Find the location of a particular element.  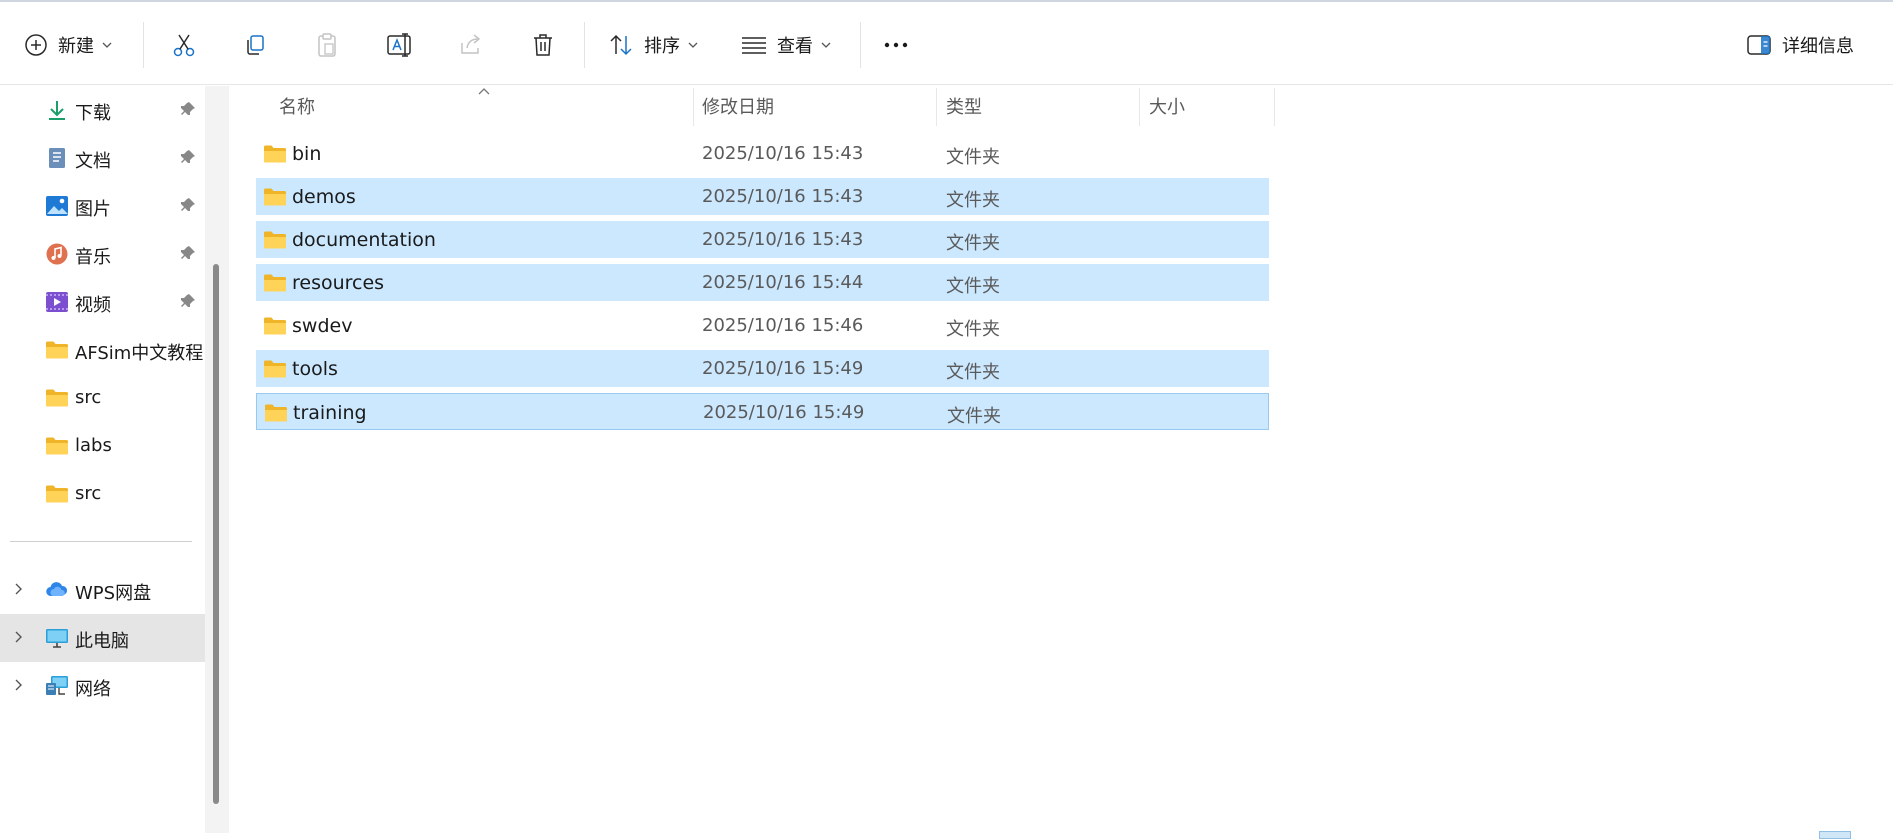

view-button: 查看 is located at coordinates (786, 45).